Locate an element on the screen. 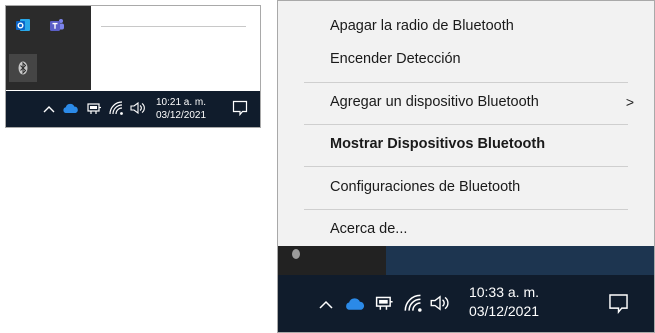 The image size is (655, 333). menu-item-settings: Configuraciones de Bluetooth is located at coordinates (466, 187).